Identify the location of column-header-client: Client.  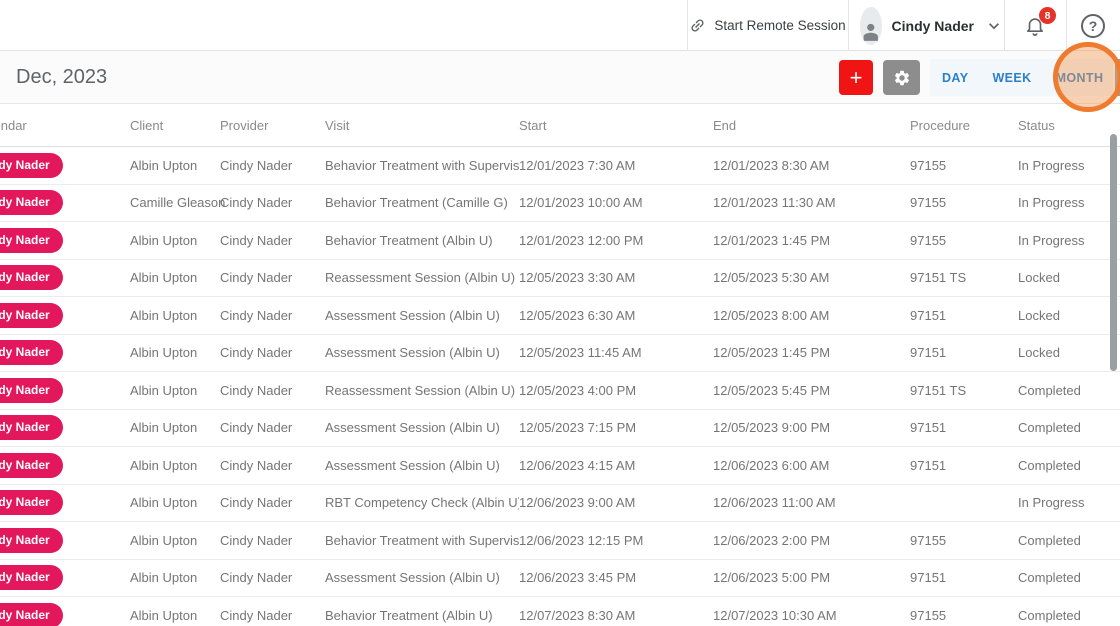
(147, 125).